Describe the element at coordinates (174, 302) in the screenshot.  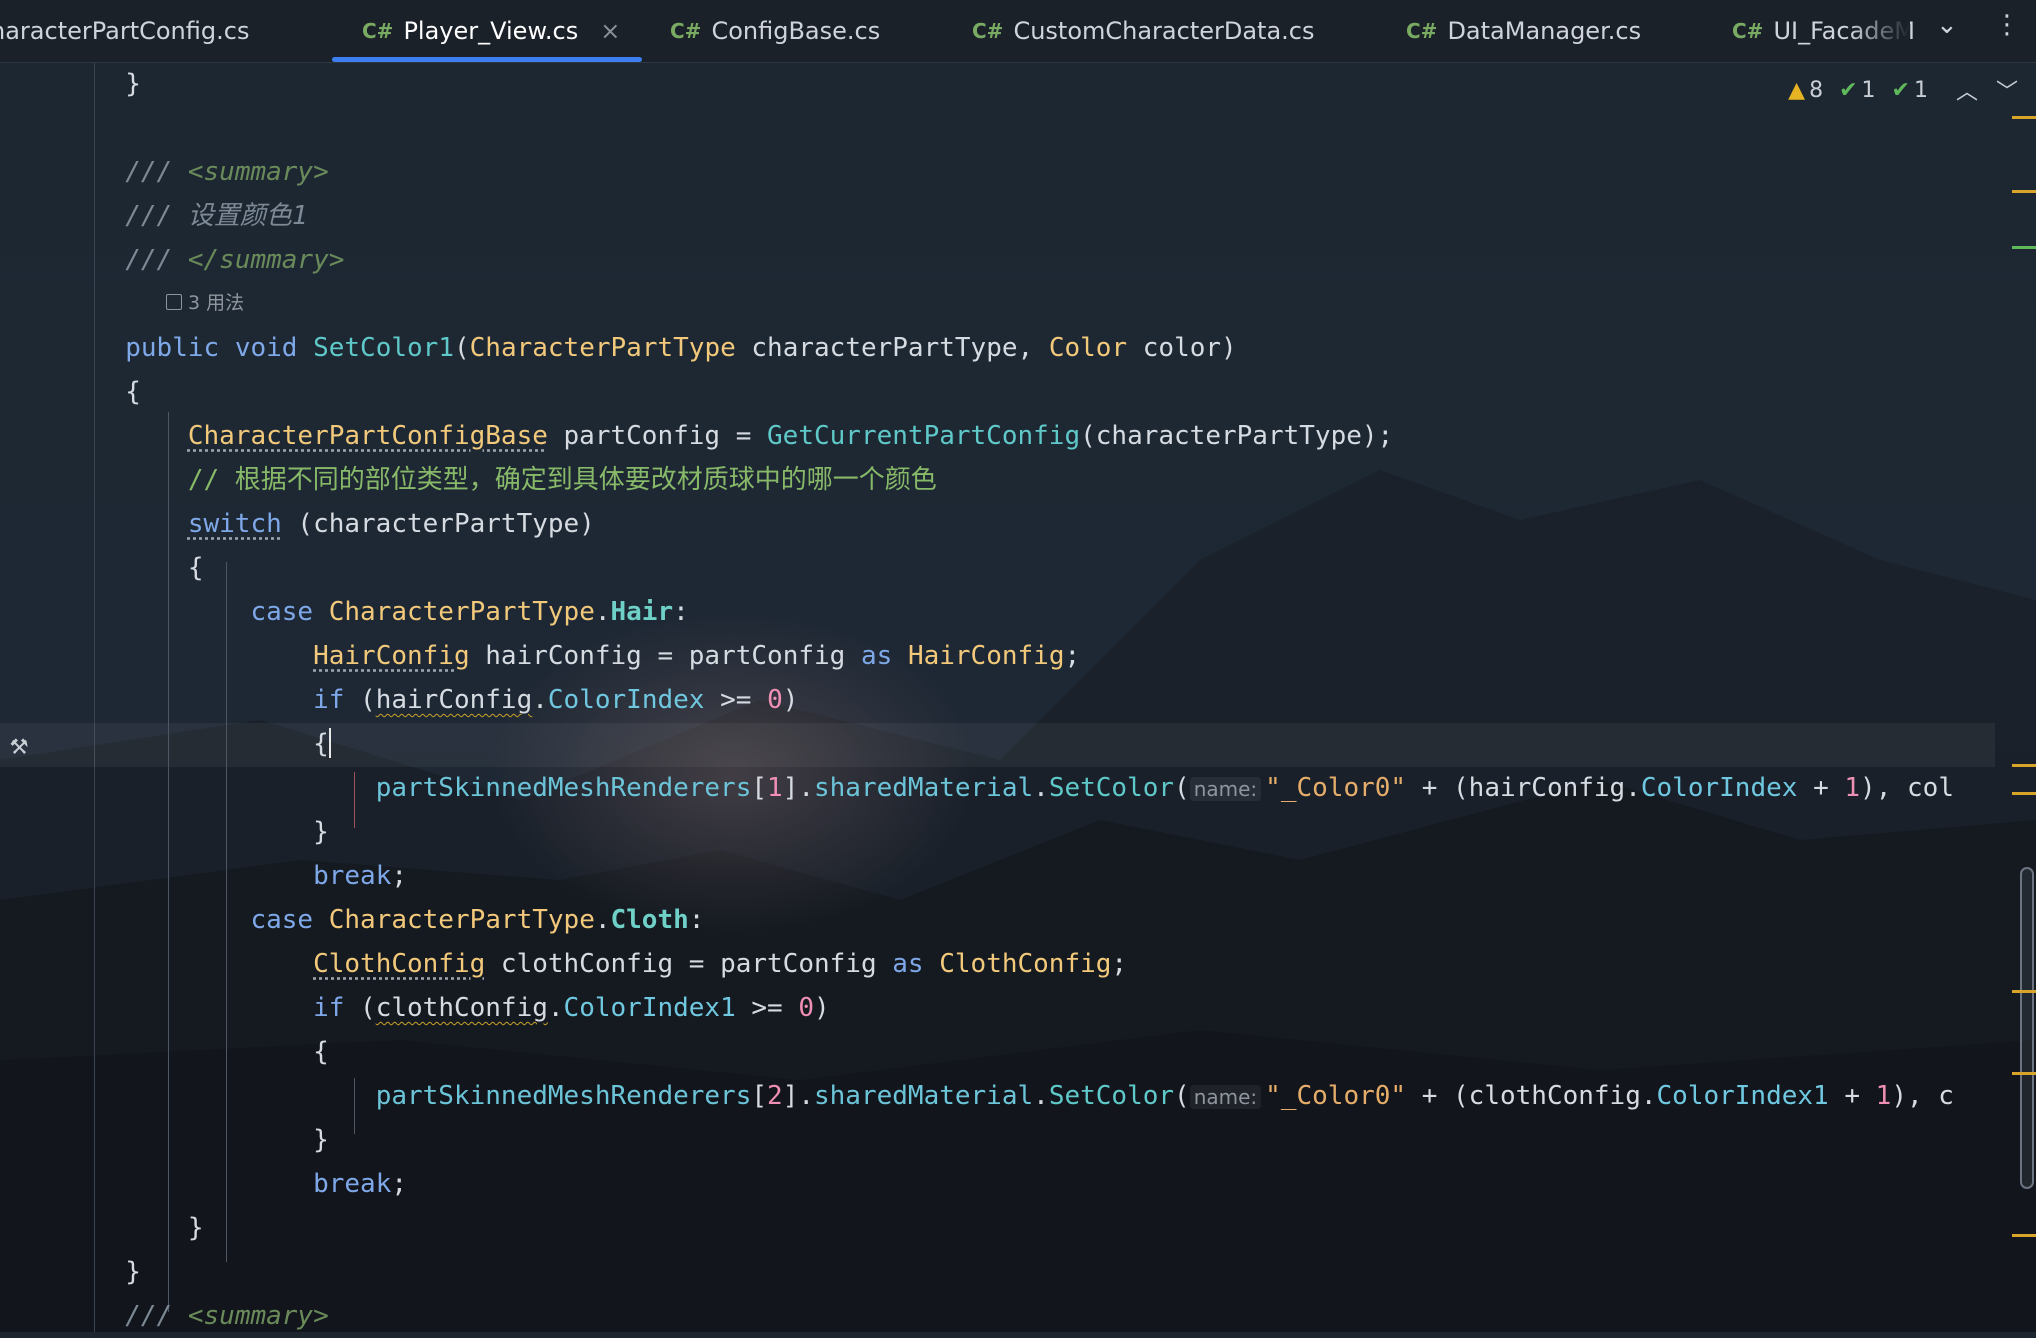
I see `usages-icon` at that location.